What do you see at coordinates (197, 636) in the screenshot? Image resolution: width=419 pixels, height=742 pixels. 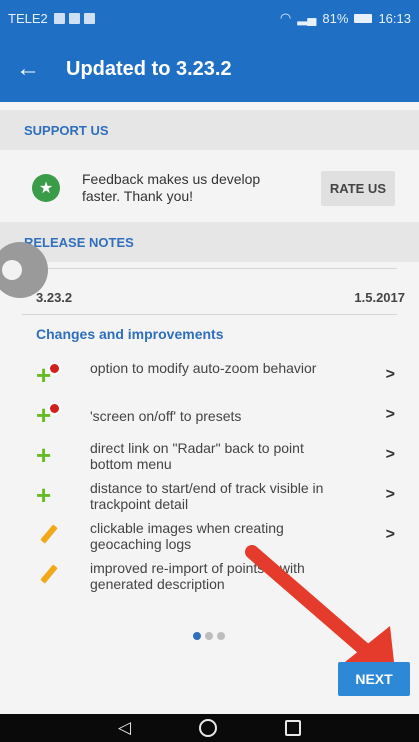 I see `page-dot-active` at bounding box center [197, 636].